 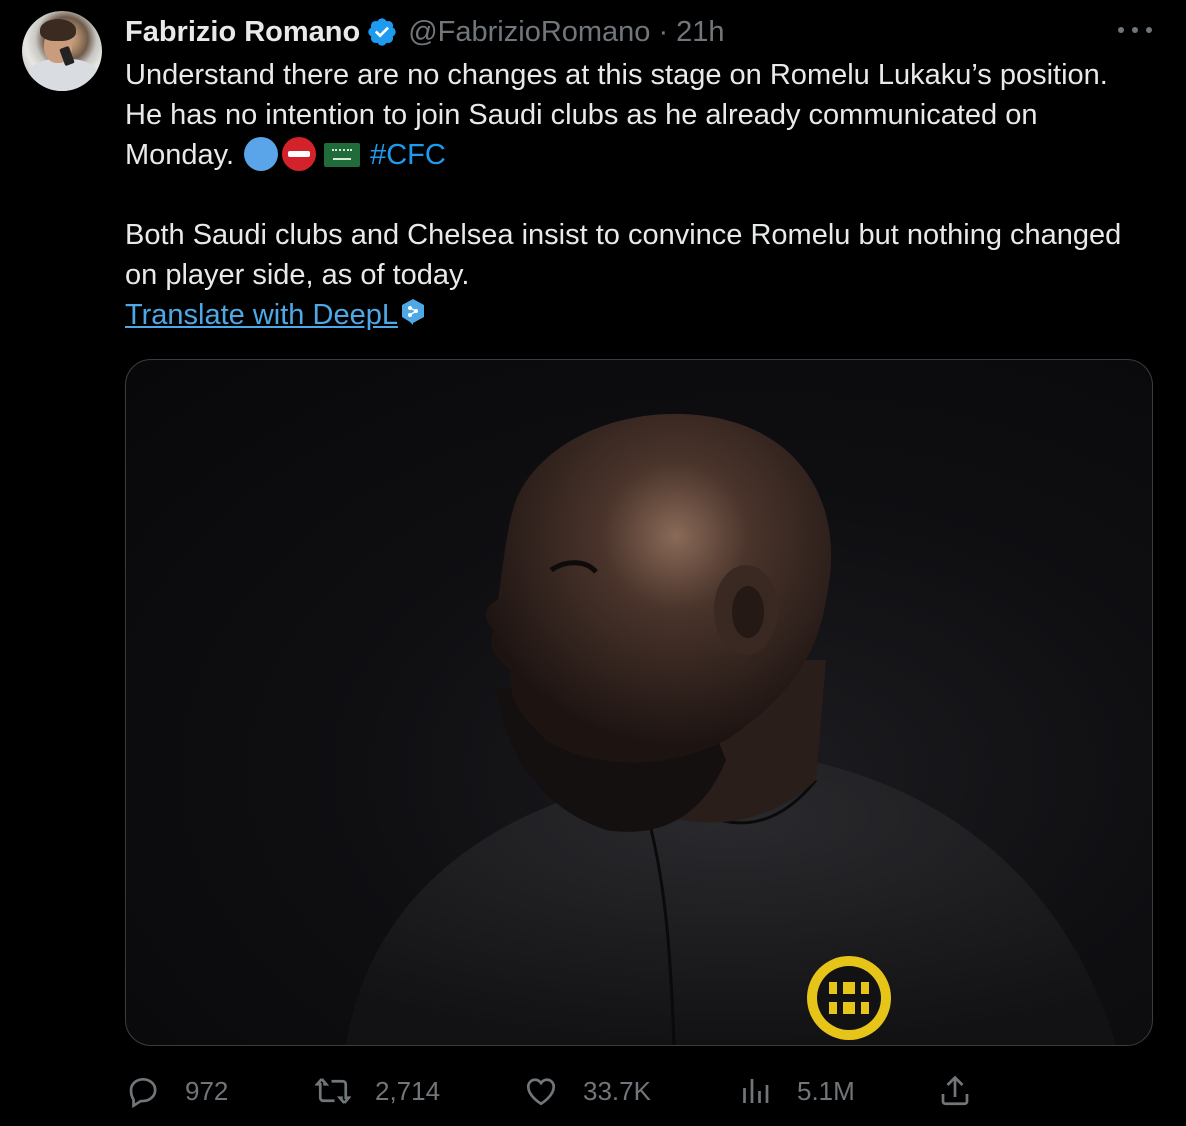 What do you see at coordinates (207, 1090) in the screenshot?
I see `reply-count: 972` at bounding box center [207, 1090].